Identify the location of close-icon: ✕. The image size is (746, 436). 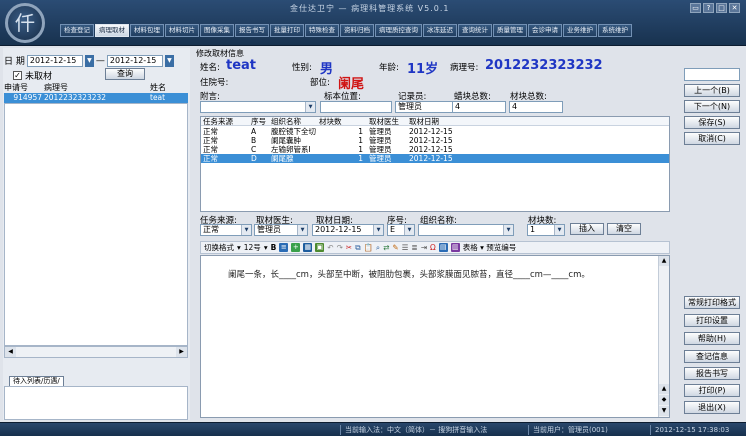
(734, 8).